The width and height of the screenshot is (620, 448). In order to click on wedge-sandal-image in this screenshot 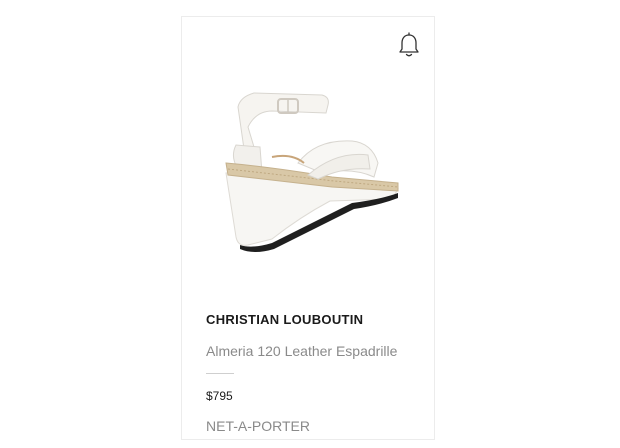, I will do `click(312, 172)`.